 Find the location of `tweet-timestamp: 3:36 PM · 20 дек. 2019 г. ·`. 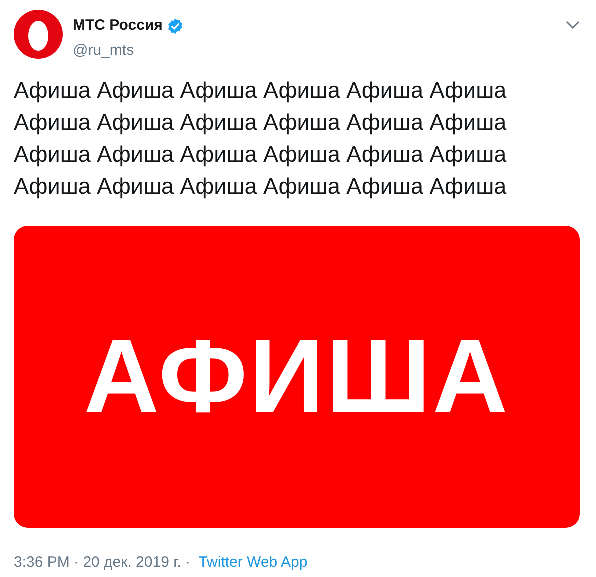

tweet-timestamp: 3:36 PM · 20 дек. 2019 г. · is located at coordinates (103, 563).